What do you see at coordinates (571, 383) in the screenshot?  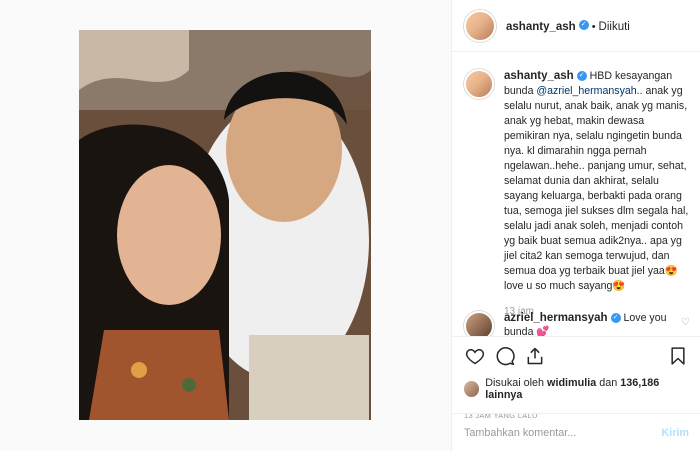 I see `liker-username: widimulia` at bounding box center [571, 383].